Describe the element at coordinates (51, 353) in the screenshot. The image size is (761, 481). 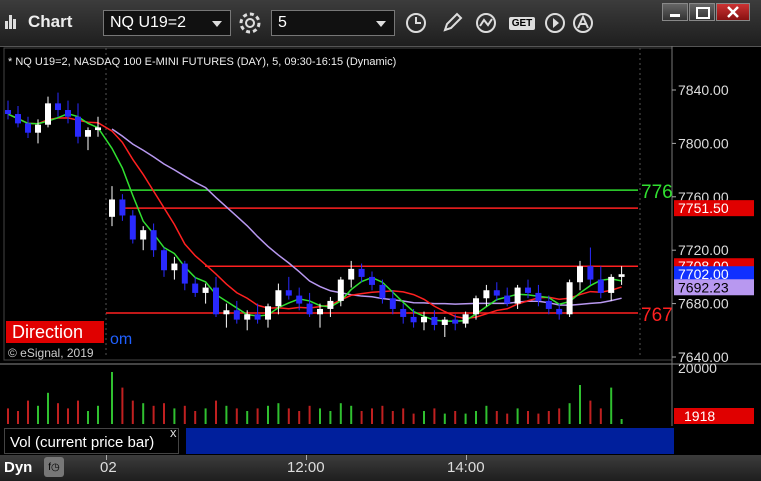
I see `copyright-label: © eSignal, 2019` at that location.